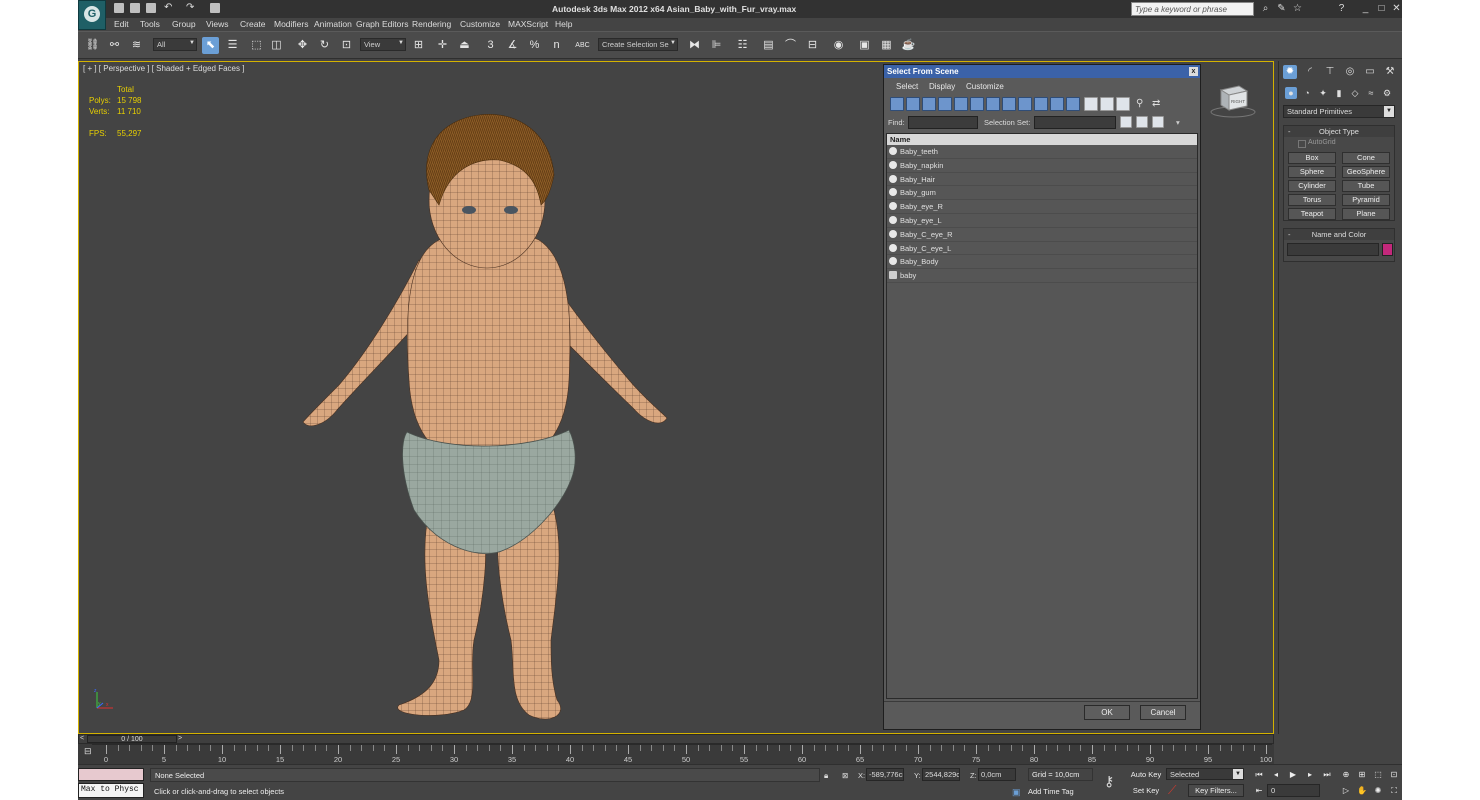 This screenshot has height=800, width=1480. What do you see at coordinates (169, 8) in the screenshot?
I see `undo-icon: ↶` at bounding box center [169, 8].